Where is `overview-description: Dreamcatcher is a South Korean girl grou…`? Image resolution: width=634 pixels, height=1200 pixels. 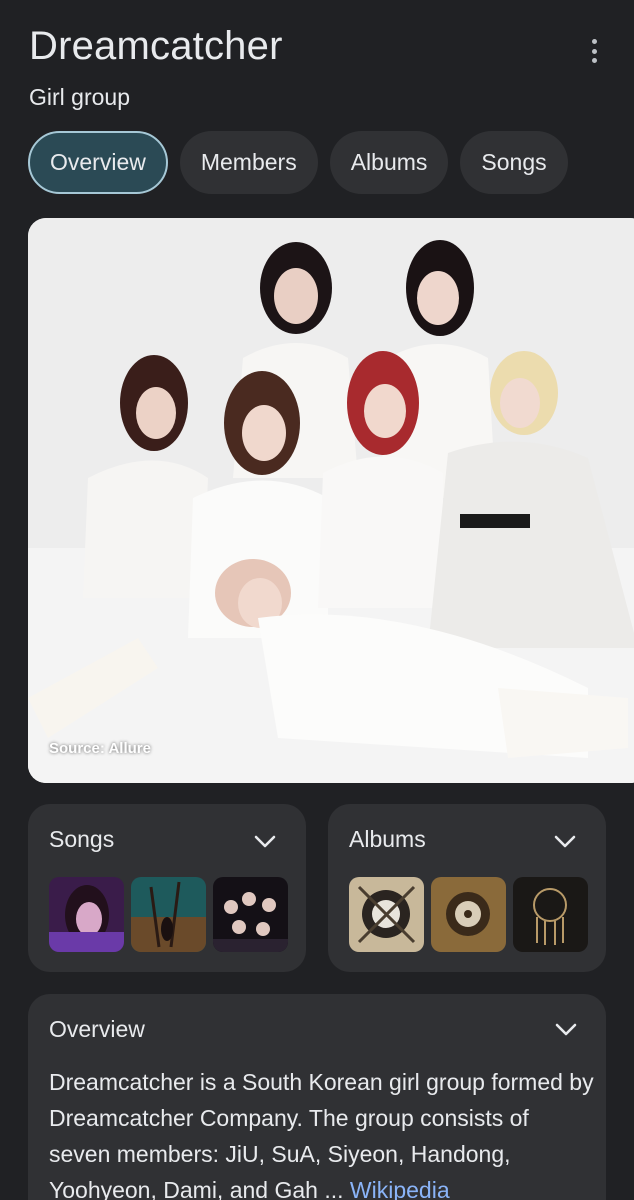 overview-description: Dreamcatcher is a South Korean girl grou… is located at coordinates (321, 1132).